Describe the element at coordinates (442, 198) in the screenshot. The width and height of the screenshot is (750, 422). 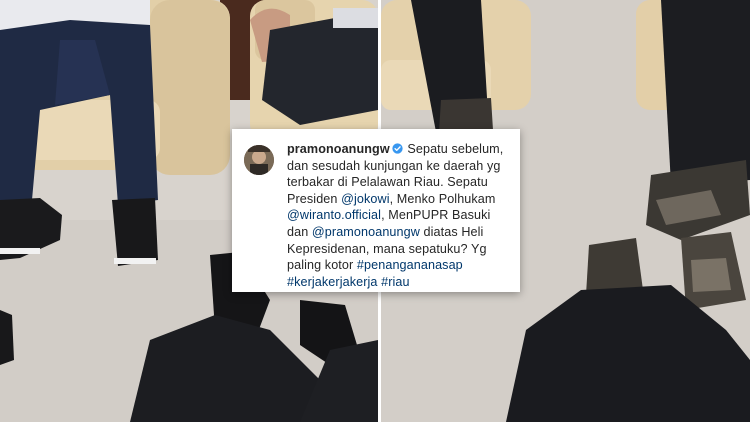
I see `caption-segment: , Menko Polhukam` at that location.